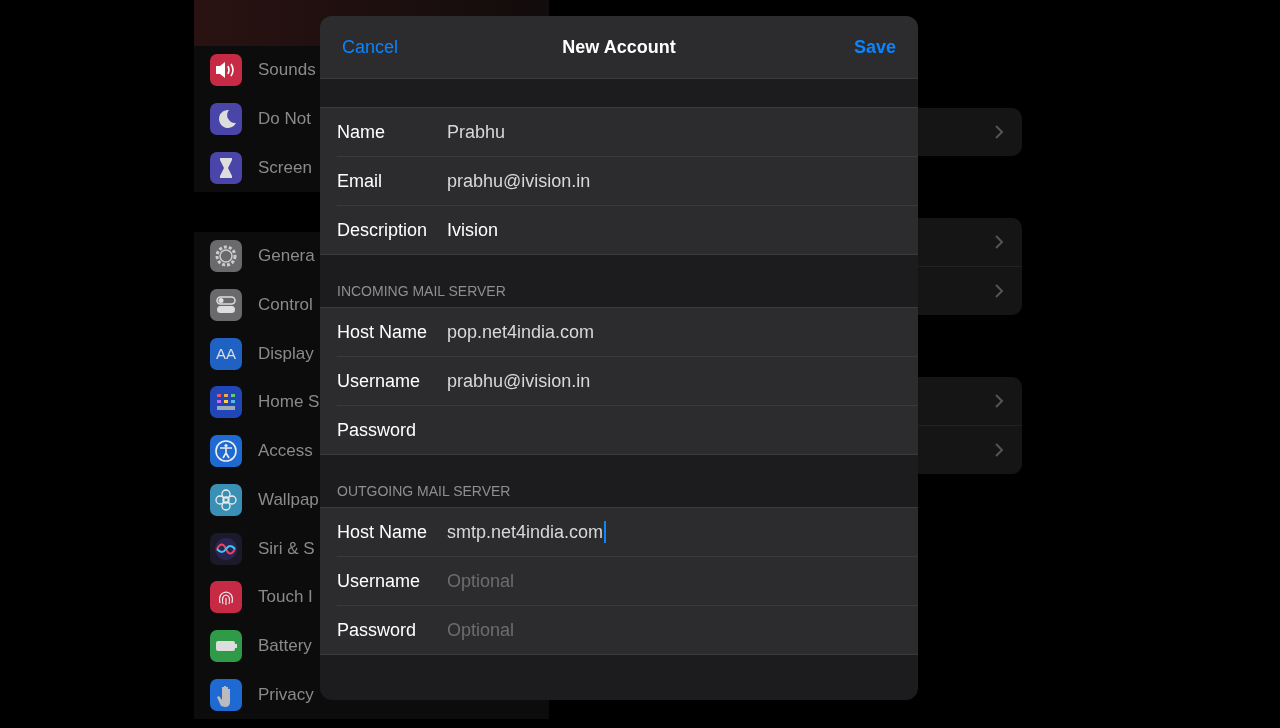 The width and height of the screenshot is (1280, 728). What do you see at coordinates (361, 132) in the screenshot?
I see `field-label: Name` at bounding box center [361, 132].